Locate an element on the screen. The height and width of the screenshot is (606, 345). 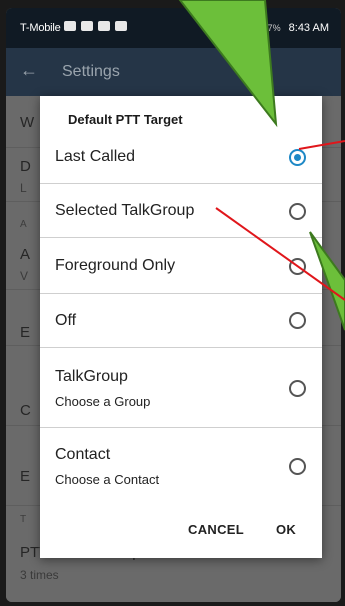
notification-icons is located at coordinates (95, 26).